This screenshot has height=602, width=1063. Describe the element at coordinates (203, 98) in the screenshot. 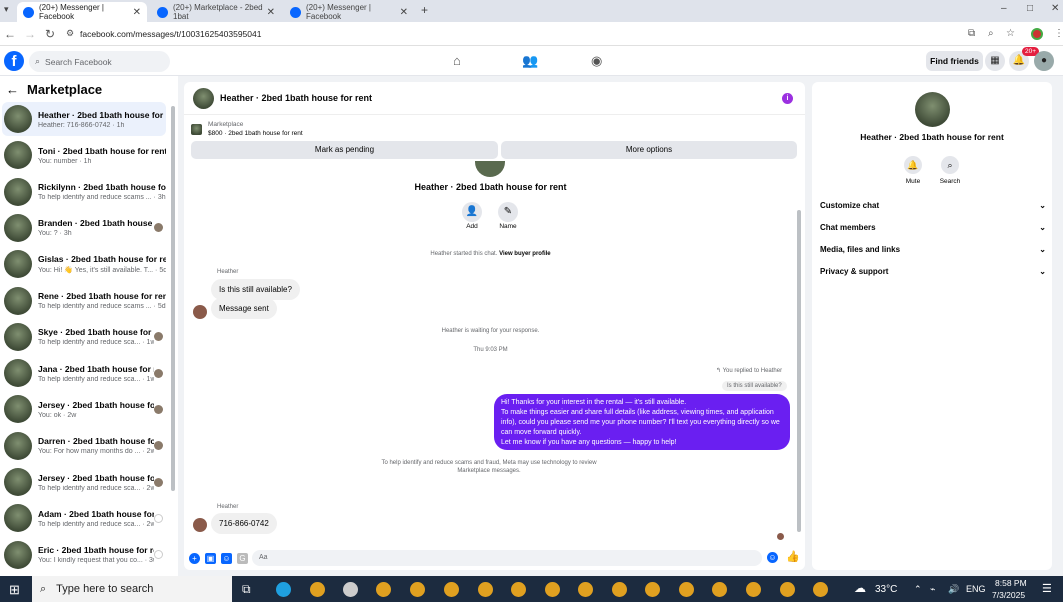

I see `chat-avatar` at that location.